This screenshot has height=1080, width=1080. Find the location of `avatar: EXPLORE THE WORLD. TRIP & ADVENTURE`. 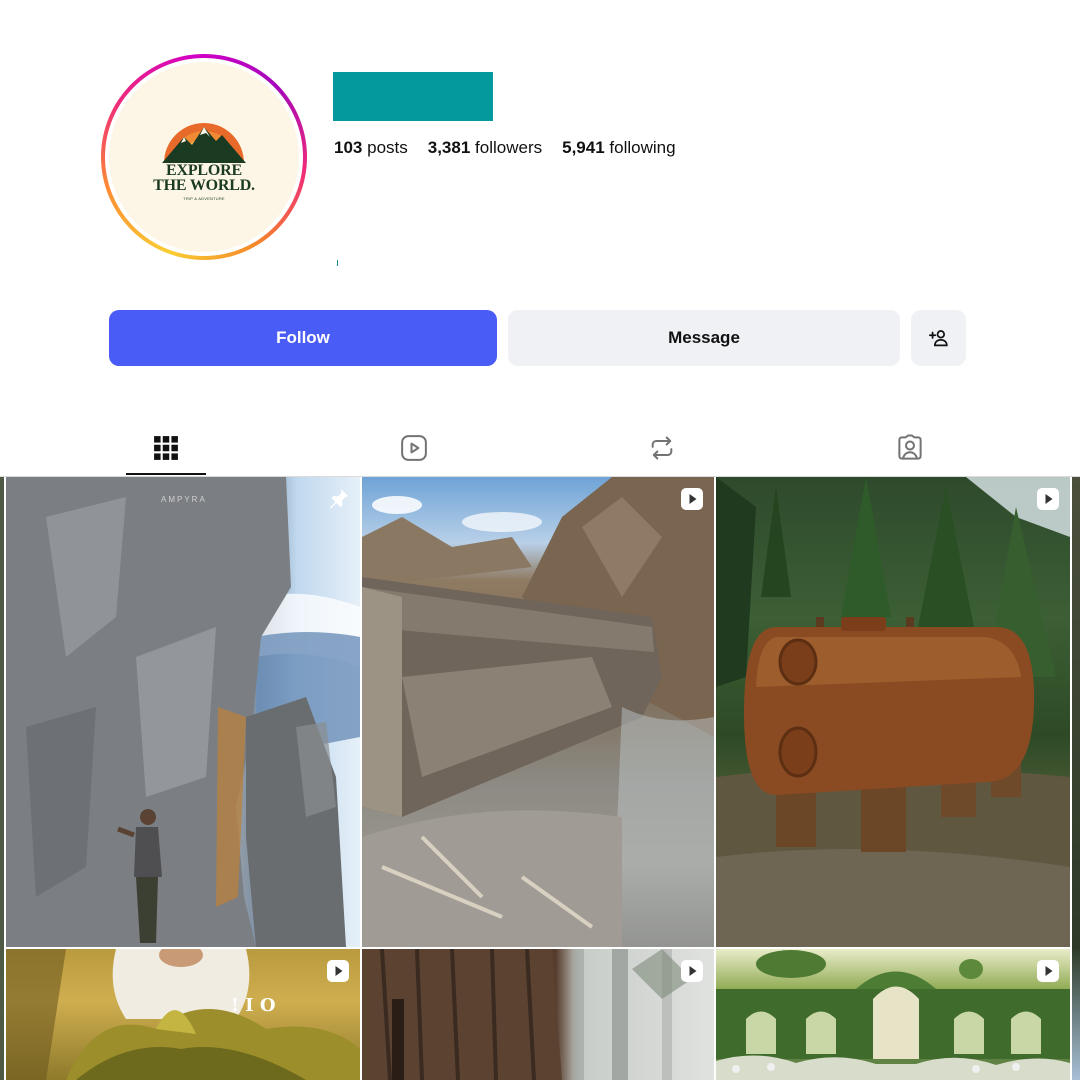

avatar: EXPLORE THE WORLD. TRIP & ADVENTURE is located at coordinates (204, 157).